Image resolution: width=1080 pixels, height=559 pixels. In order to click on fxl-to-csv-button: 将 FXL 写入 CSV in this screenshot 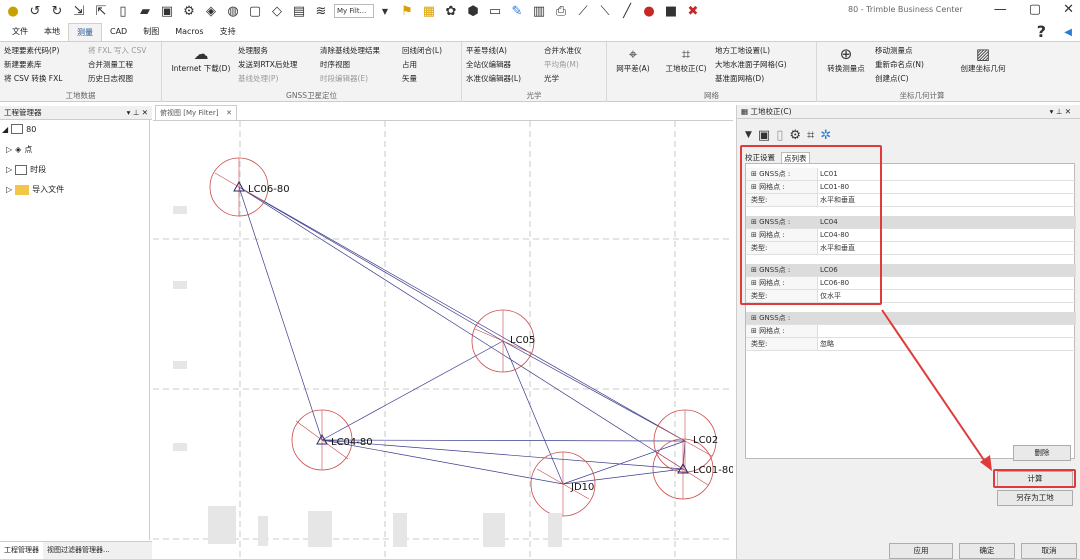, I will do `click(117, 50)`.